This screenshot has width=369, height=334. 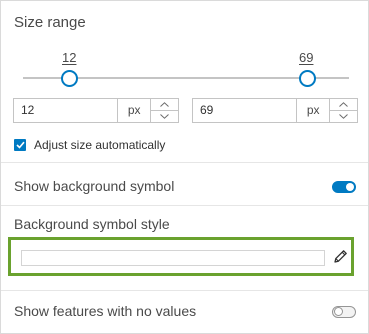 I want to click on max-increment-button, so click(x=343, y=104).